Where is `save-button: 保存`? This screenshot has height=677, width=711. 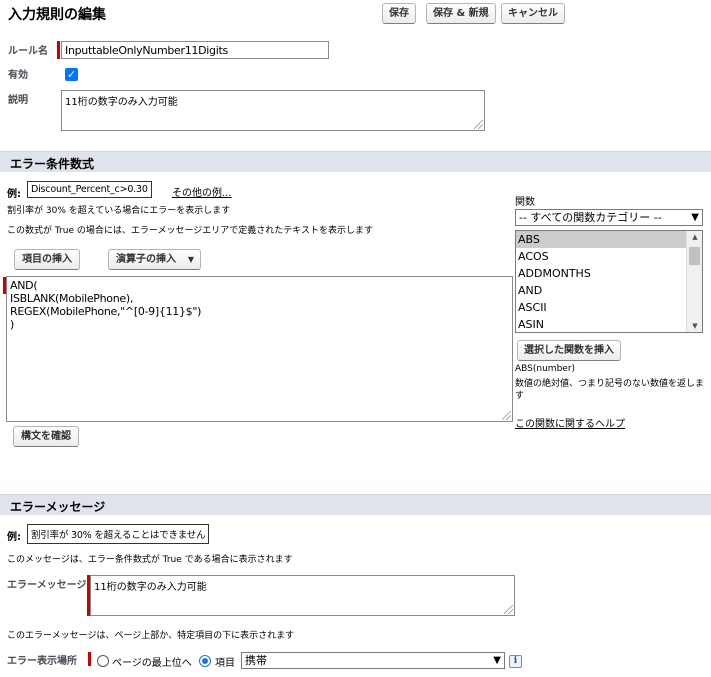 save-button: 保存 is located at coordinates (399, 13).